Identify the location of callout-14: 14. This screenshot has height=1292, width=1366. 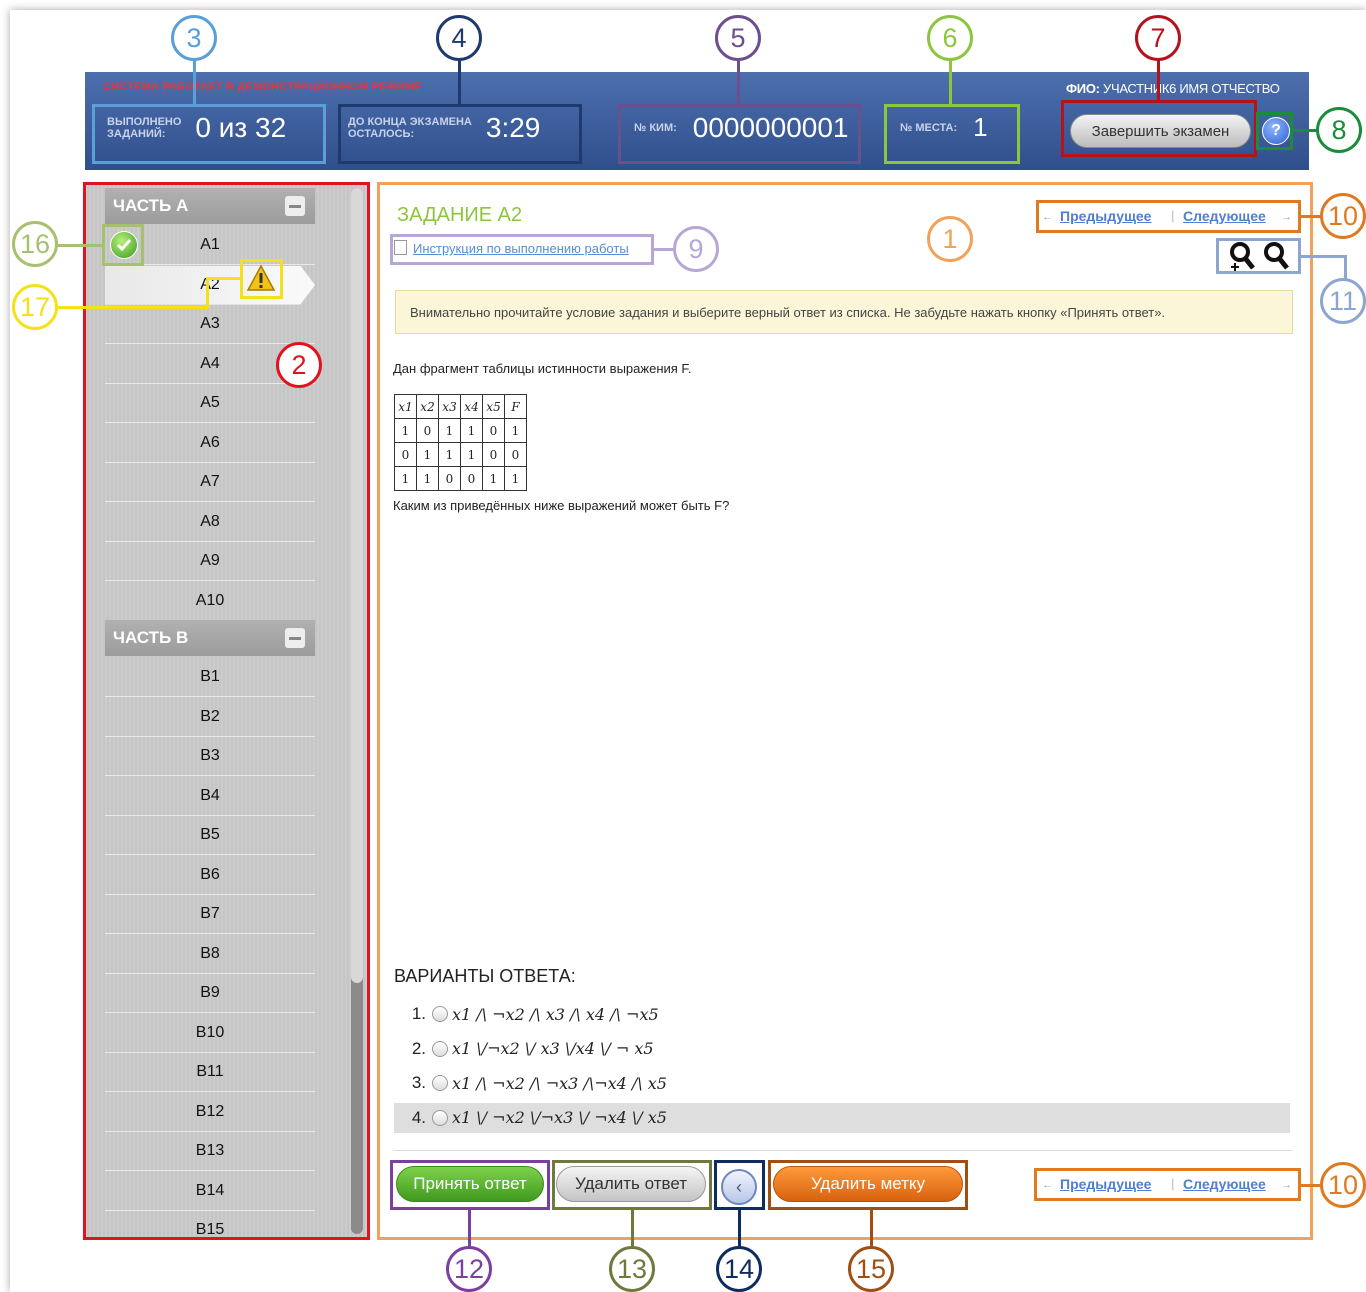
(739, 1269).